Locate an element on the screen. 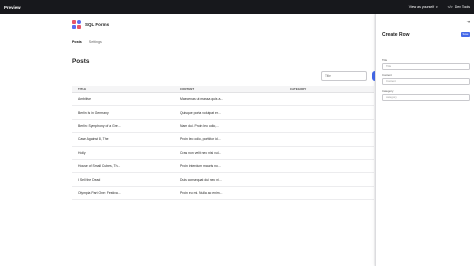 The height and width of the screenshot is (266, 474). category-field: Category is located at coordinates (426, 95).